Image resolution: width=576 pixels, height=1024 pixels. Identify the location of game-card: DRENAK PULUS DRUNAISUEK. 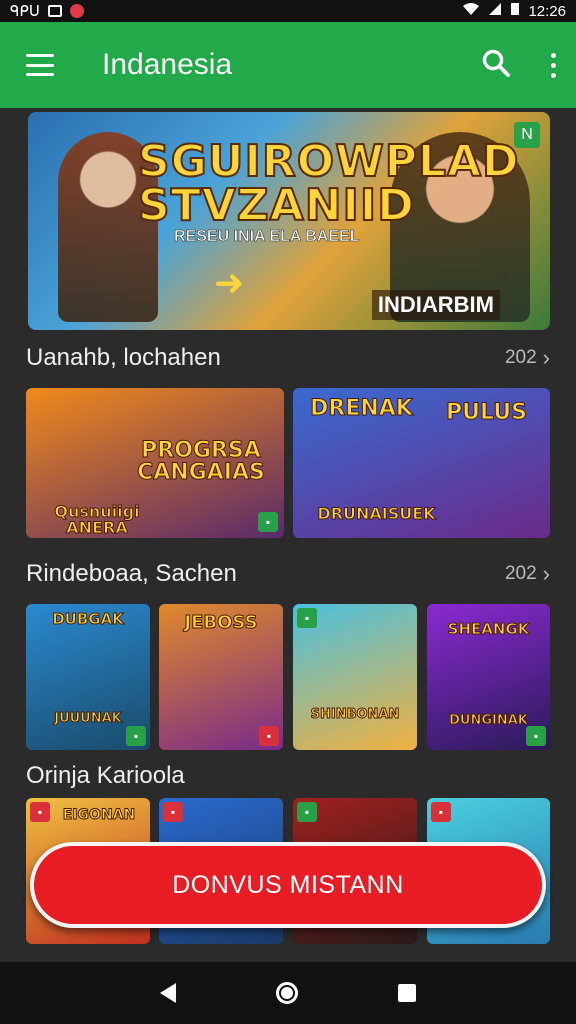
(421, 463).